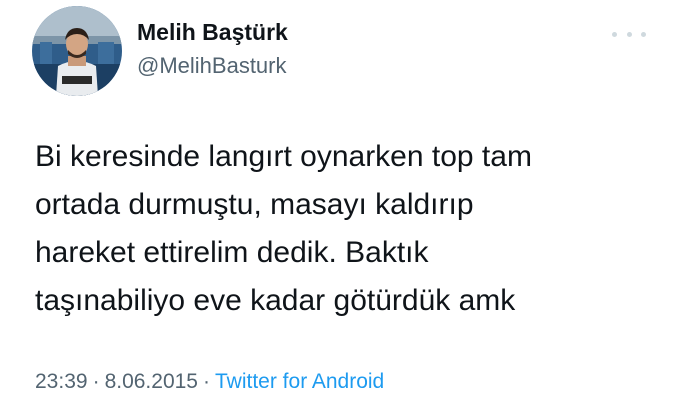 Image resolution: width=680 pixels, height=400 pixels. I want to click on tweet-text-line: hareket ettirelim dedik. Baktık, so click(232, 252).